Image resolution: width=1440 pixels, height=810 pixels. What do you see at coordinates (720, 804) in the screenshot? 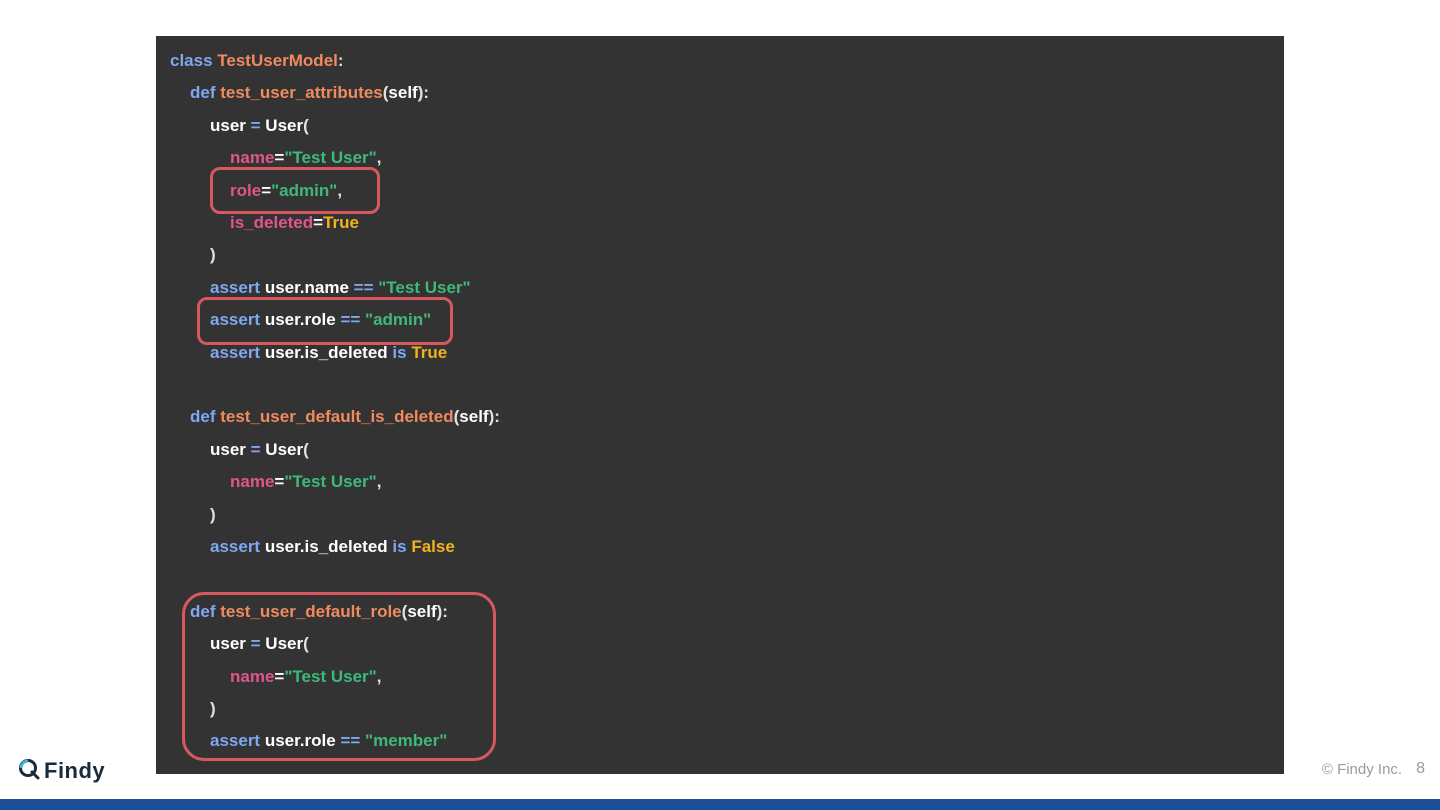
I see `brand-bottom-bar` at bounding box center [720, 804].